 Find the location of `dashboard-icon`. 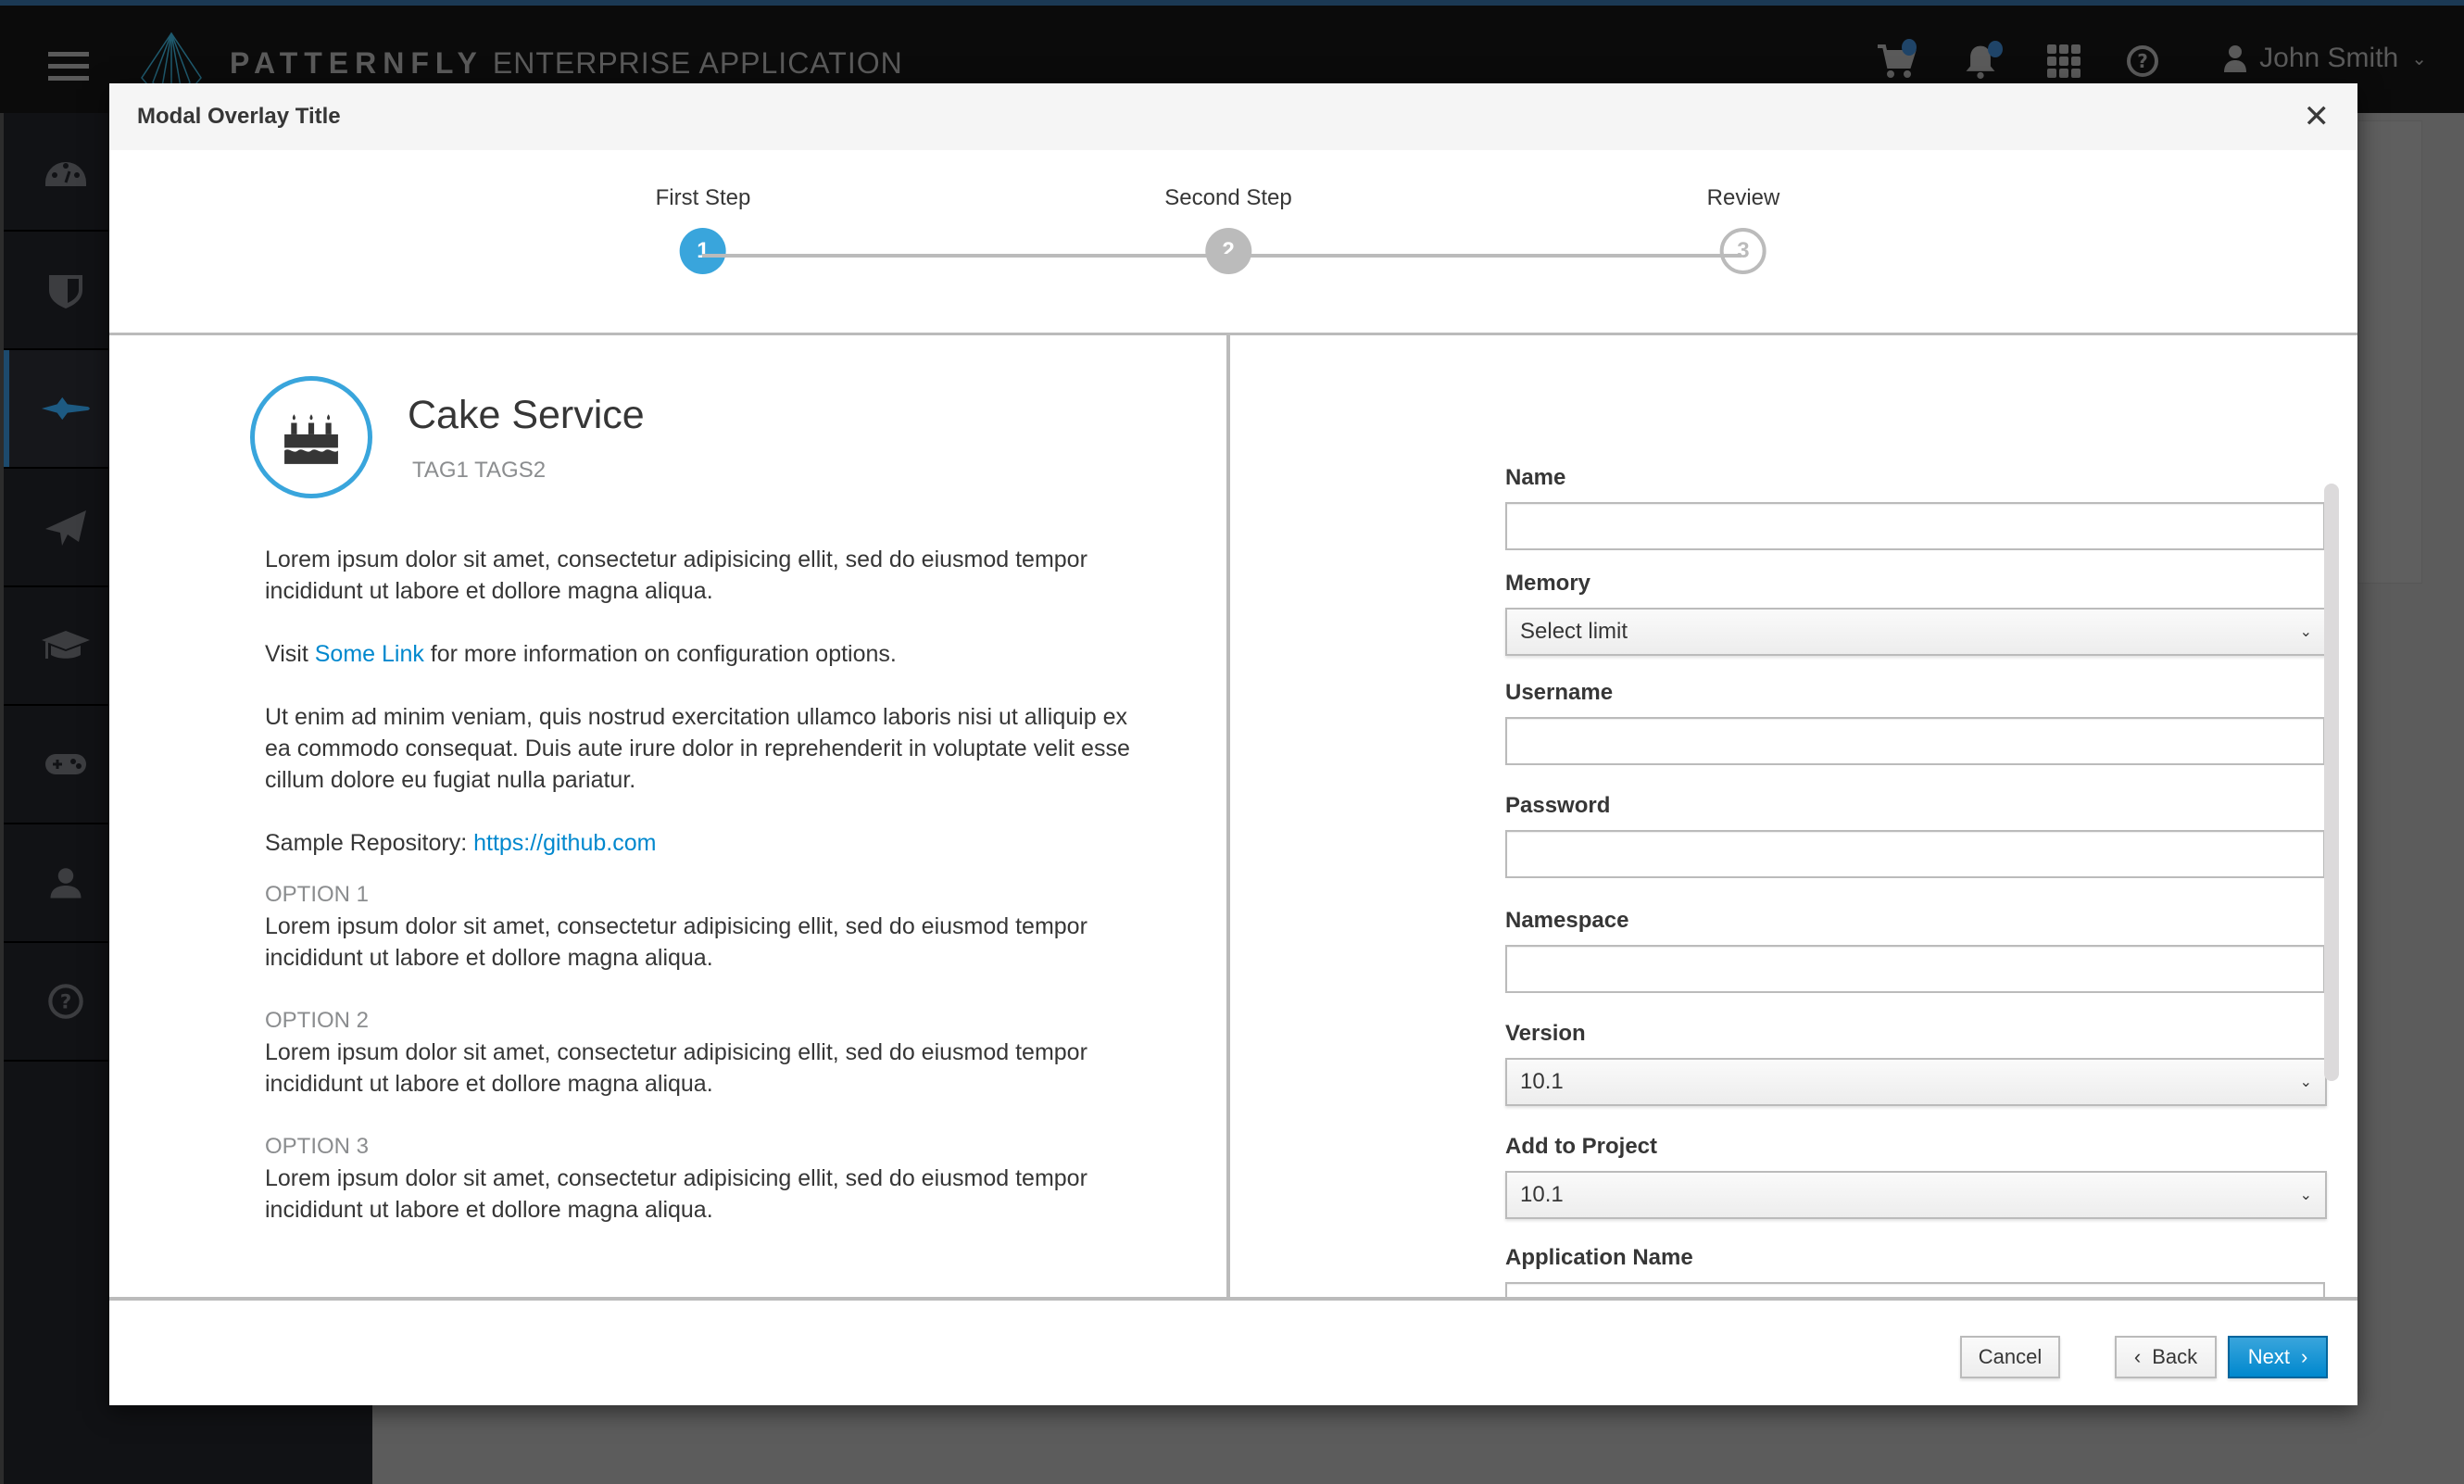

dashboard-icon is located at coordinates (65, 174).